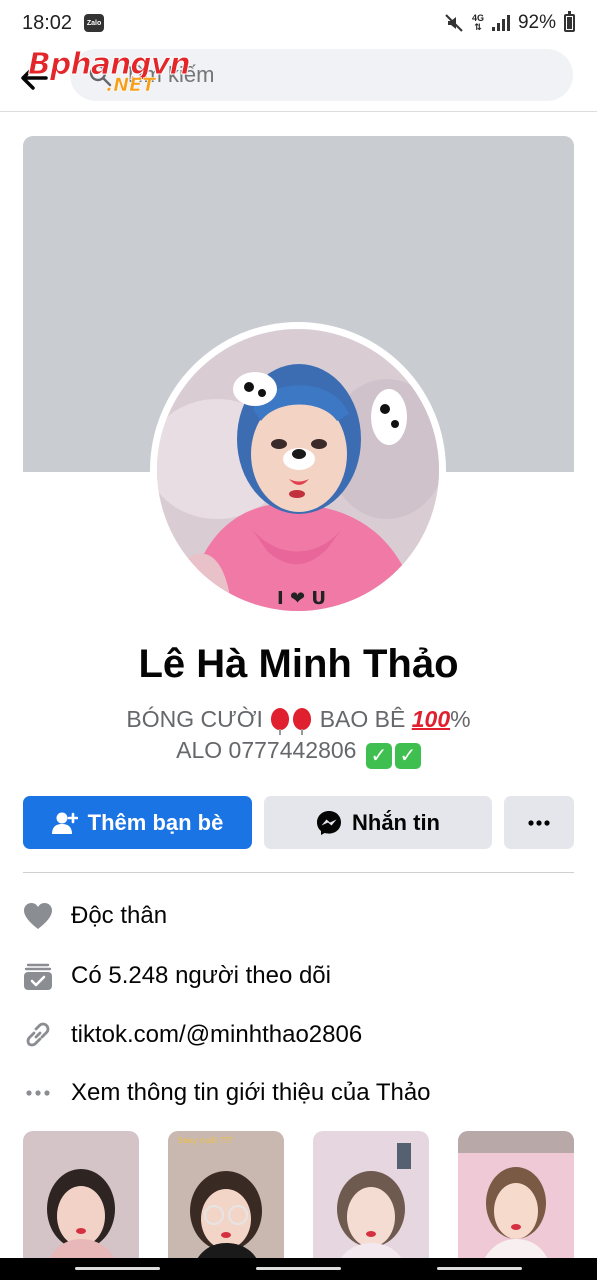 The width and height of the screenshot is (597, 1280). I want to click on profile-picture: I ❤ U, so click(298, 470).